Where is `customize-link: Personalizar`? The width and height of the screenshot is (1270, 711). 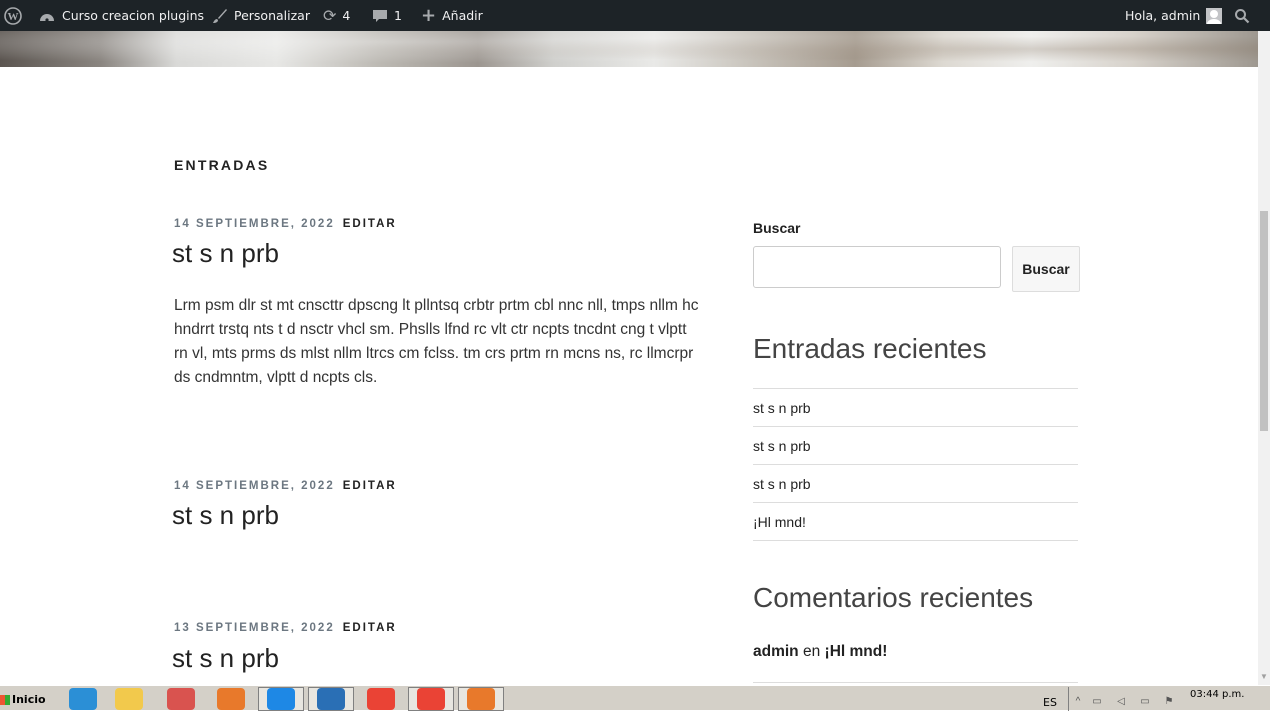
customize-link: Personalizar is located at coordinates (261, 15).